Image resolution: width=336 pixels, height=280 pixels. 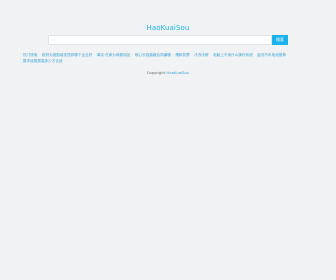 I want to click on hot-link: 盐河汽车电池推荐, so click(x=271, y=55).